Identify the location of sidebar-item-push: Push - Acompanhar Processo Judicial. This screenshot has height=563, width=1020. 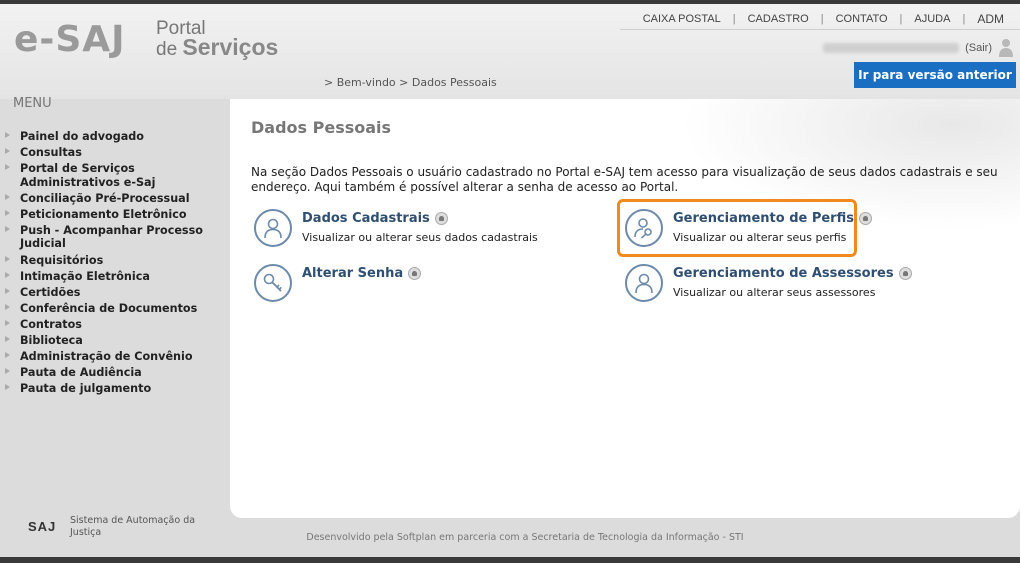
(115, 237).